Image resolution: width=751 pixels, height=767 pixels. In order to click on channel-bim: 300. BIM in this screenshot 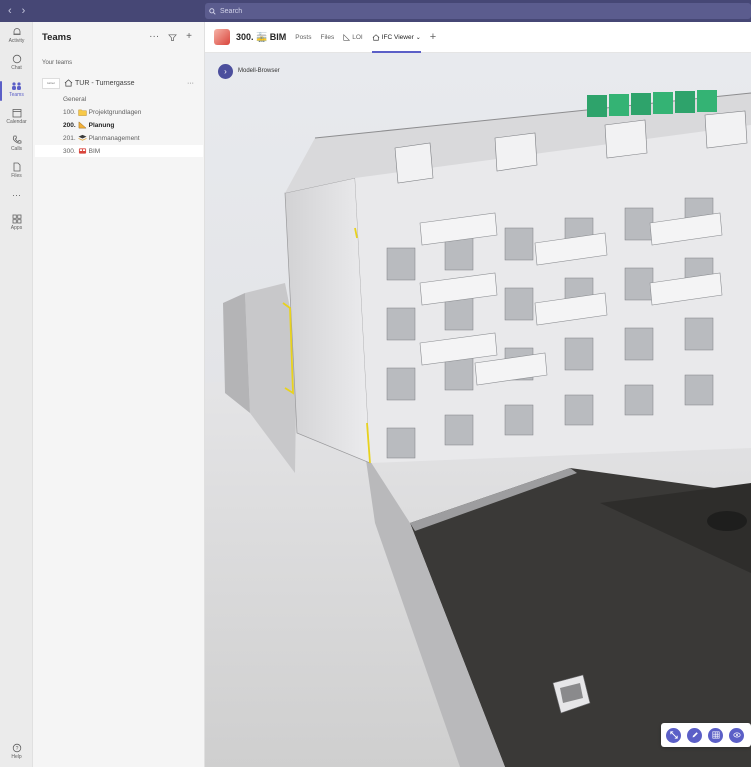, I will do `click(119, 151)`.